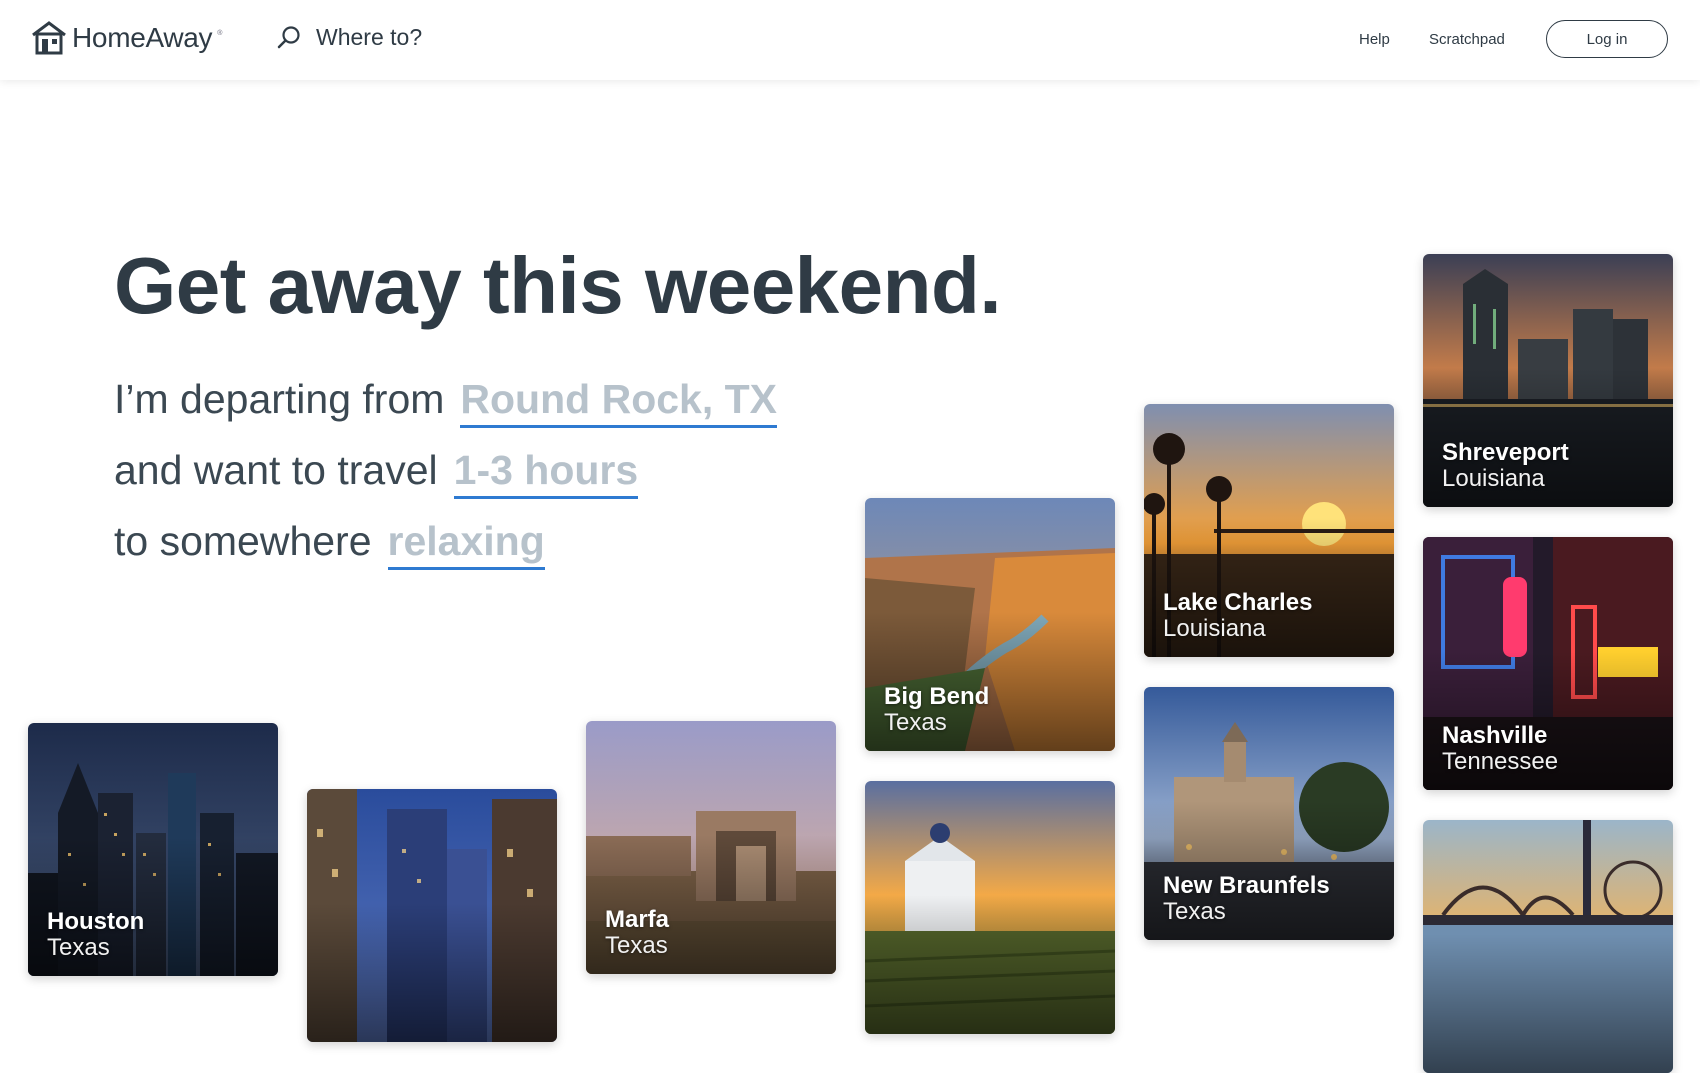 This screenshot has width=1700, height=1073. What do you see at coordinates (990, 624) in the screenshot?
I see `destination-card-big-bend: Big Bend Texas` at bounding box center [990, 624].